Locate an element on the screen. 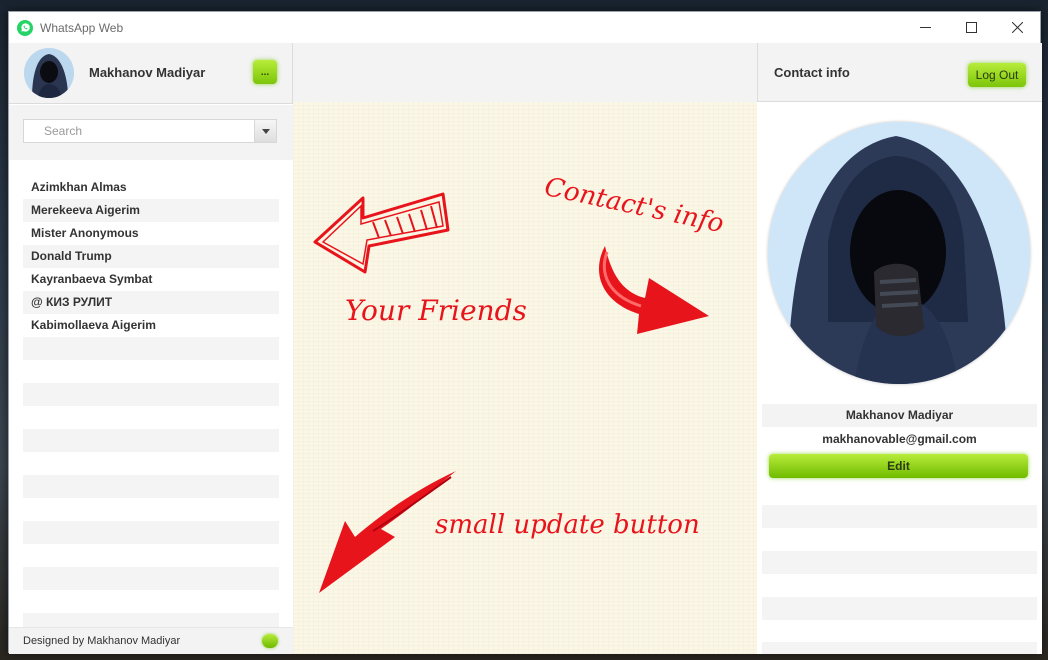  maximize-button is located at coordinates (971, 27).